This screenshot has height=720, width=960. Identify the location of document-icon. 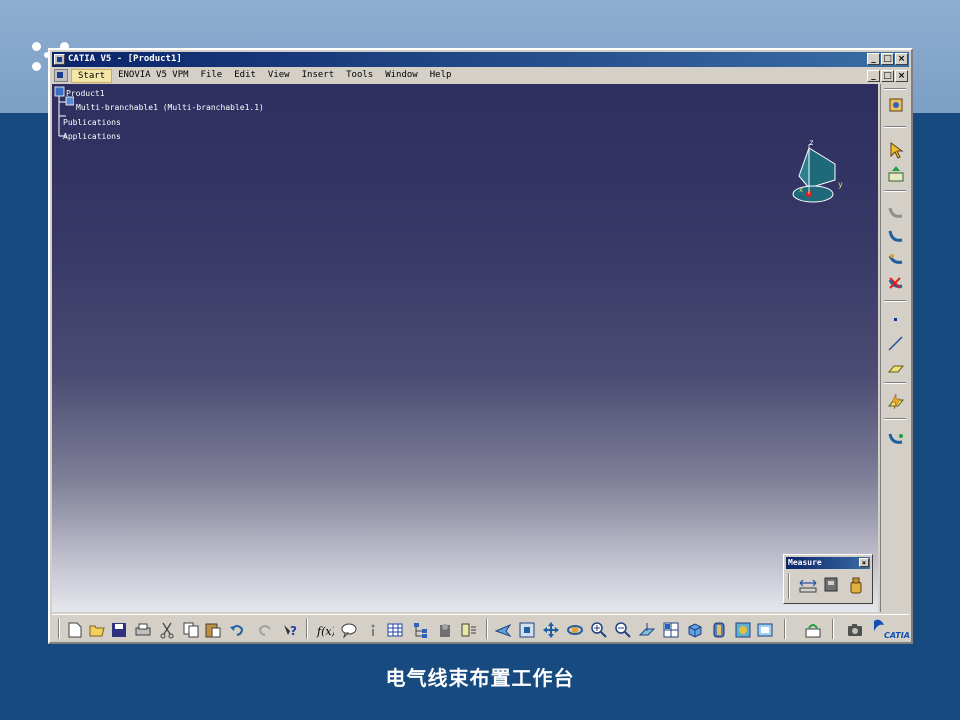
(61, 75).